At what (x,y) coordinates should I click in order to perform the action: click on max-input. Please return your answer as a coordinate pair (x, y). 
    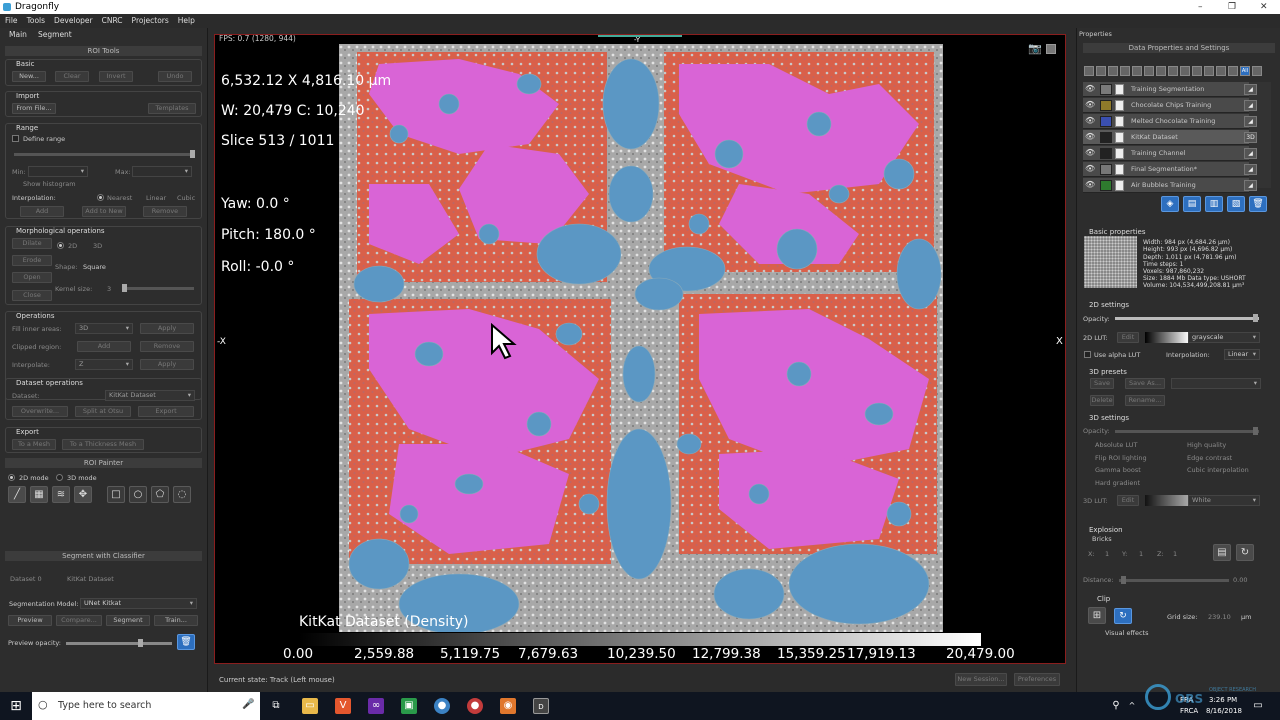
    Looking at the image, I should click on (162, 171).